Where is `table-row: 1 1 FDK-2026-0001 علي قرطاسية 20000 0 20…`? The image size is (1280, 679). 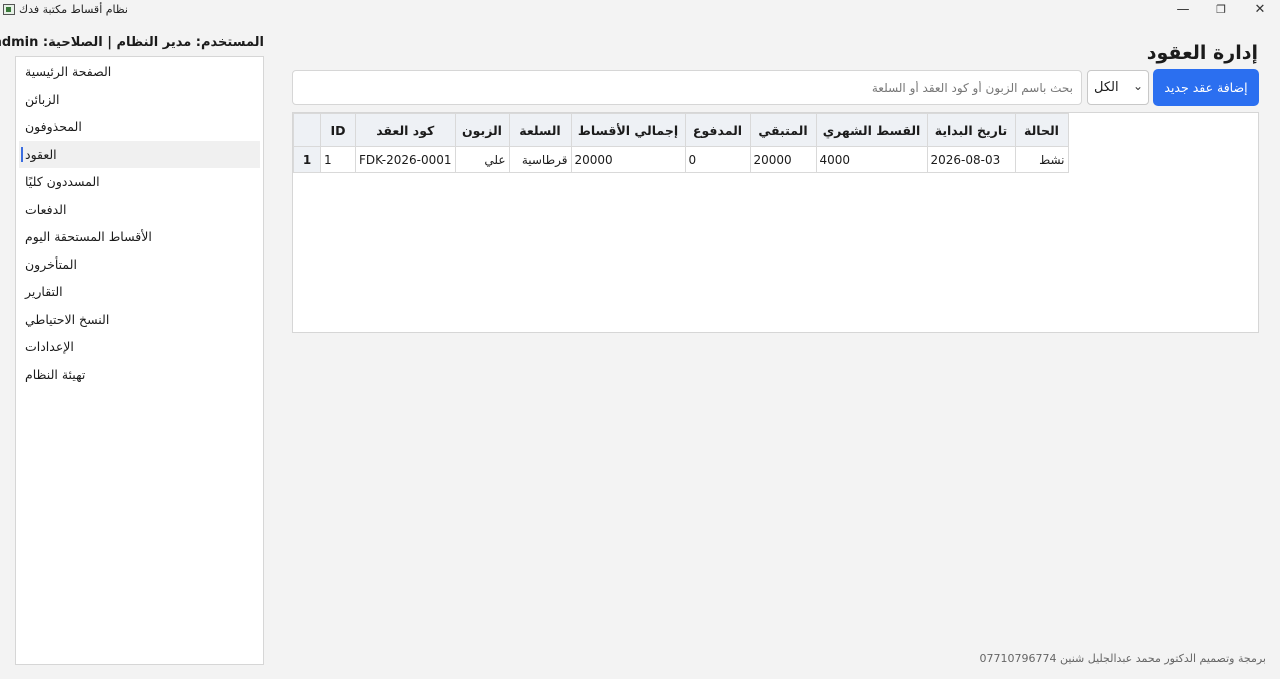
table-row: 1 1 FDK-2026-0001 علي قرطاسية 20000 0 20… is located at coordinates (681, 159).